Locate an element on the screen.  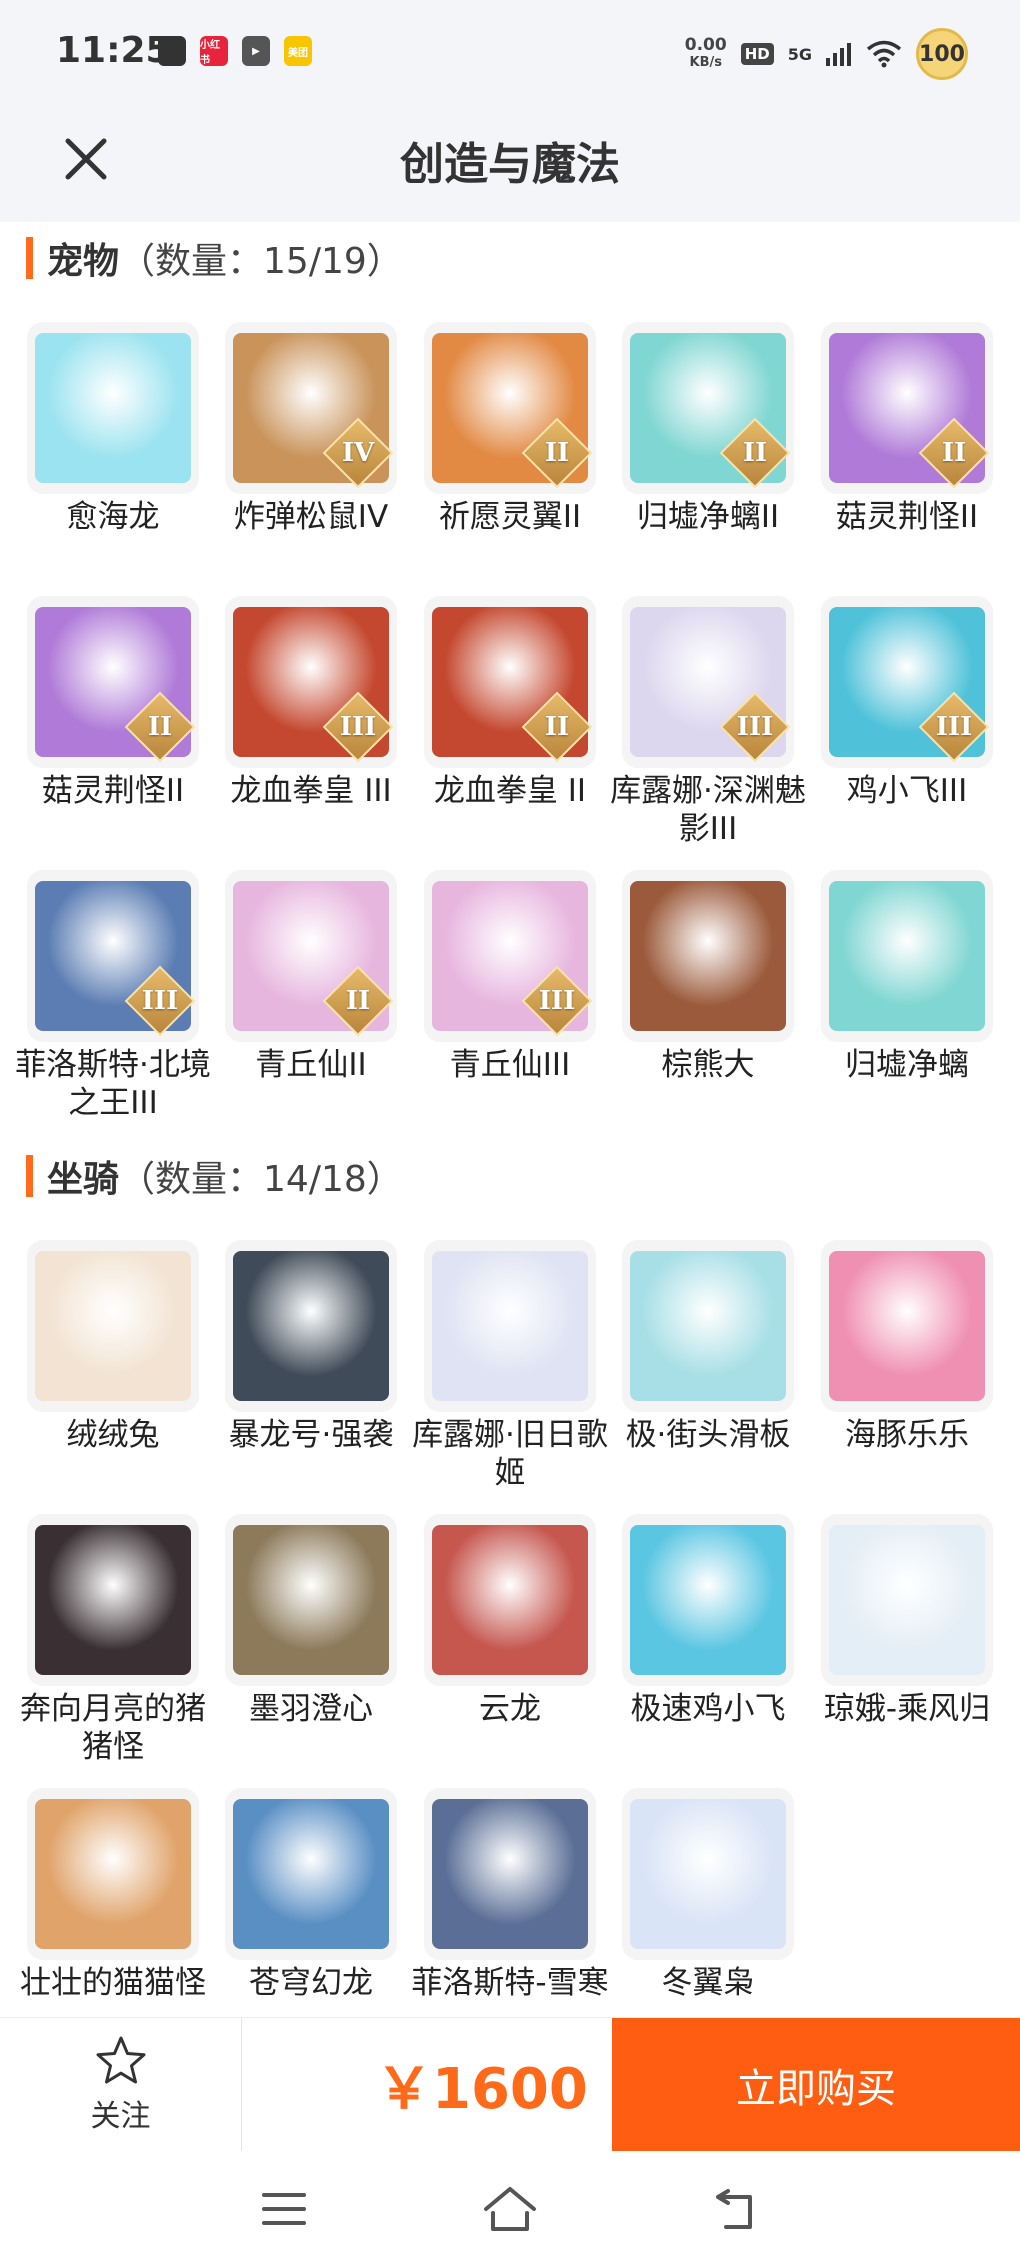
pet-card: IV 炸弹松鼠IV is located at coordinates (311, 429).